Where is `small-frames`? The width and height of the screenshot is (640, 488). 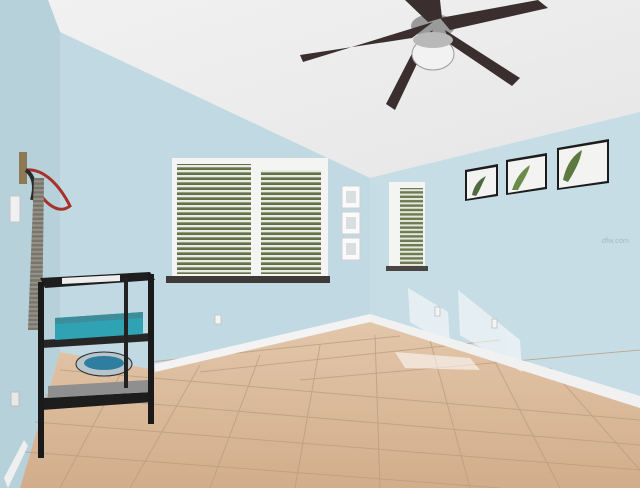
small-frames is located at coordinates (351, 223).